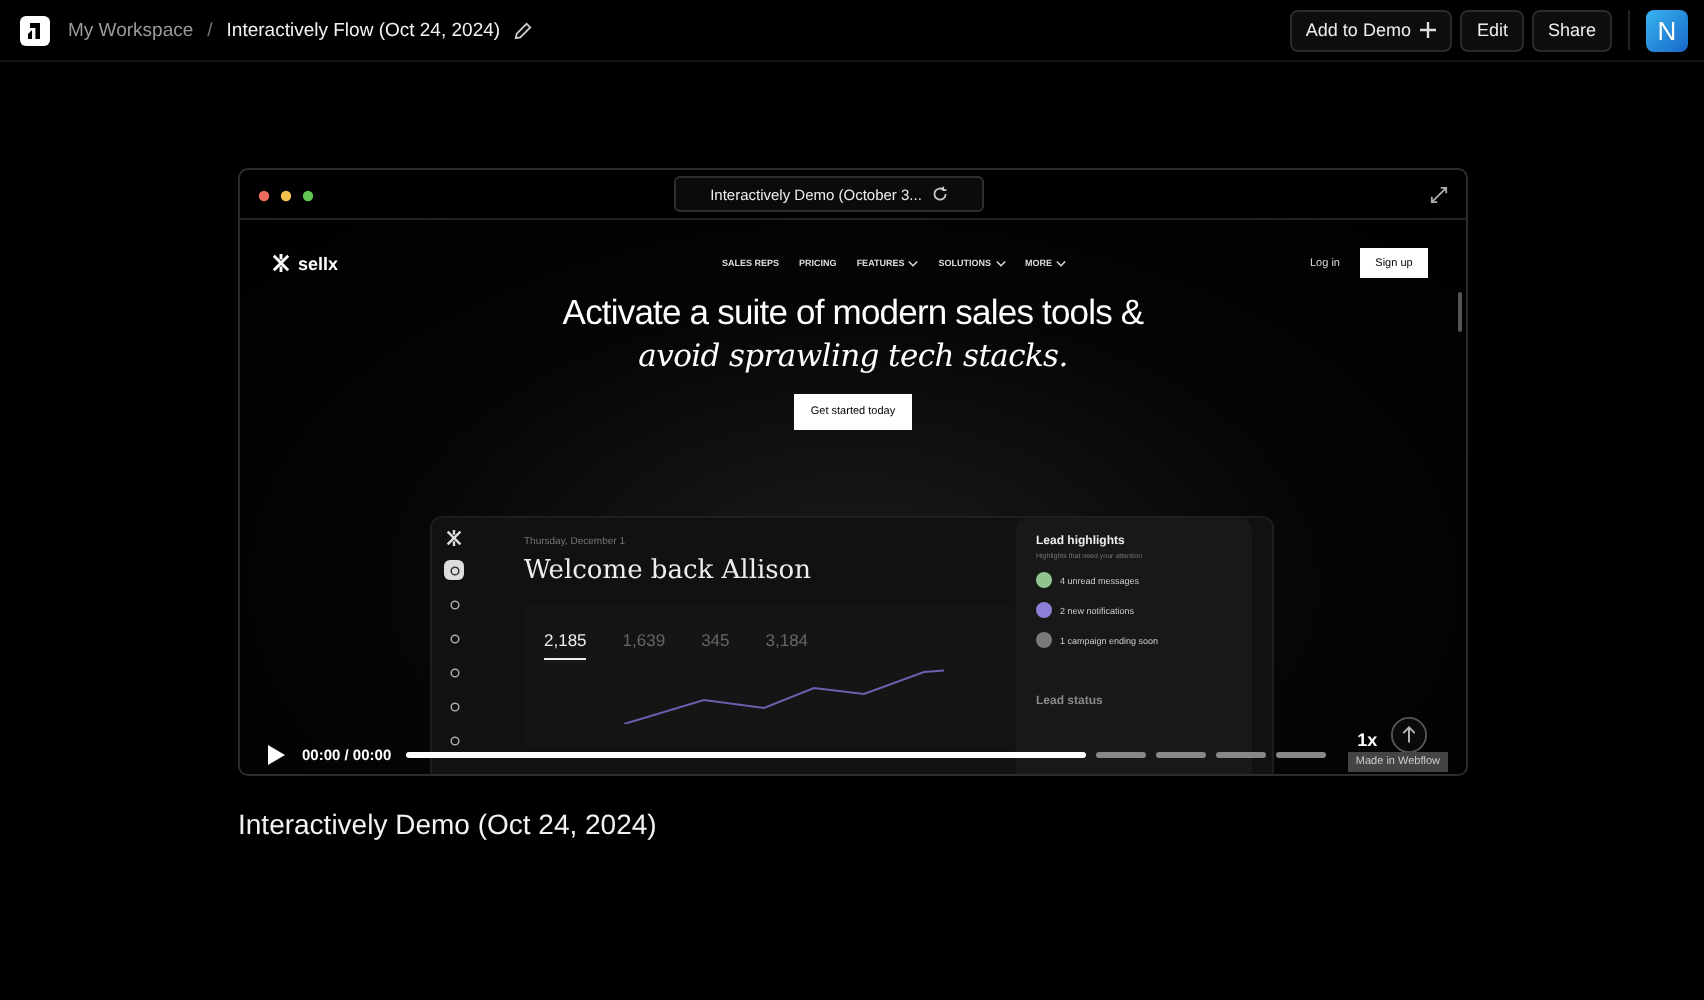 This screenshot has width=1704, height=1000. I want to click on window-controls-icon, so click(286, 196).